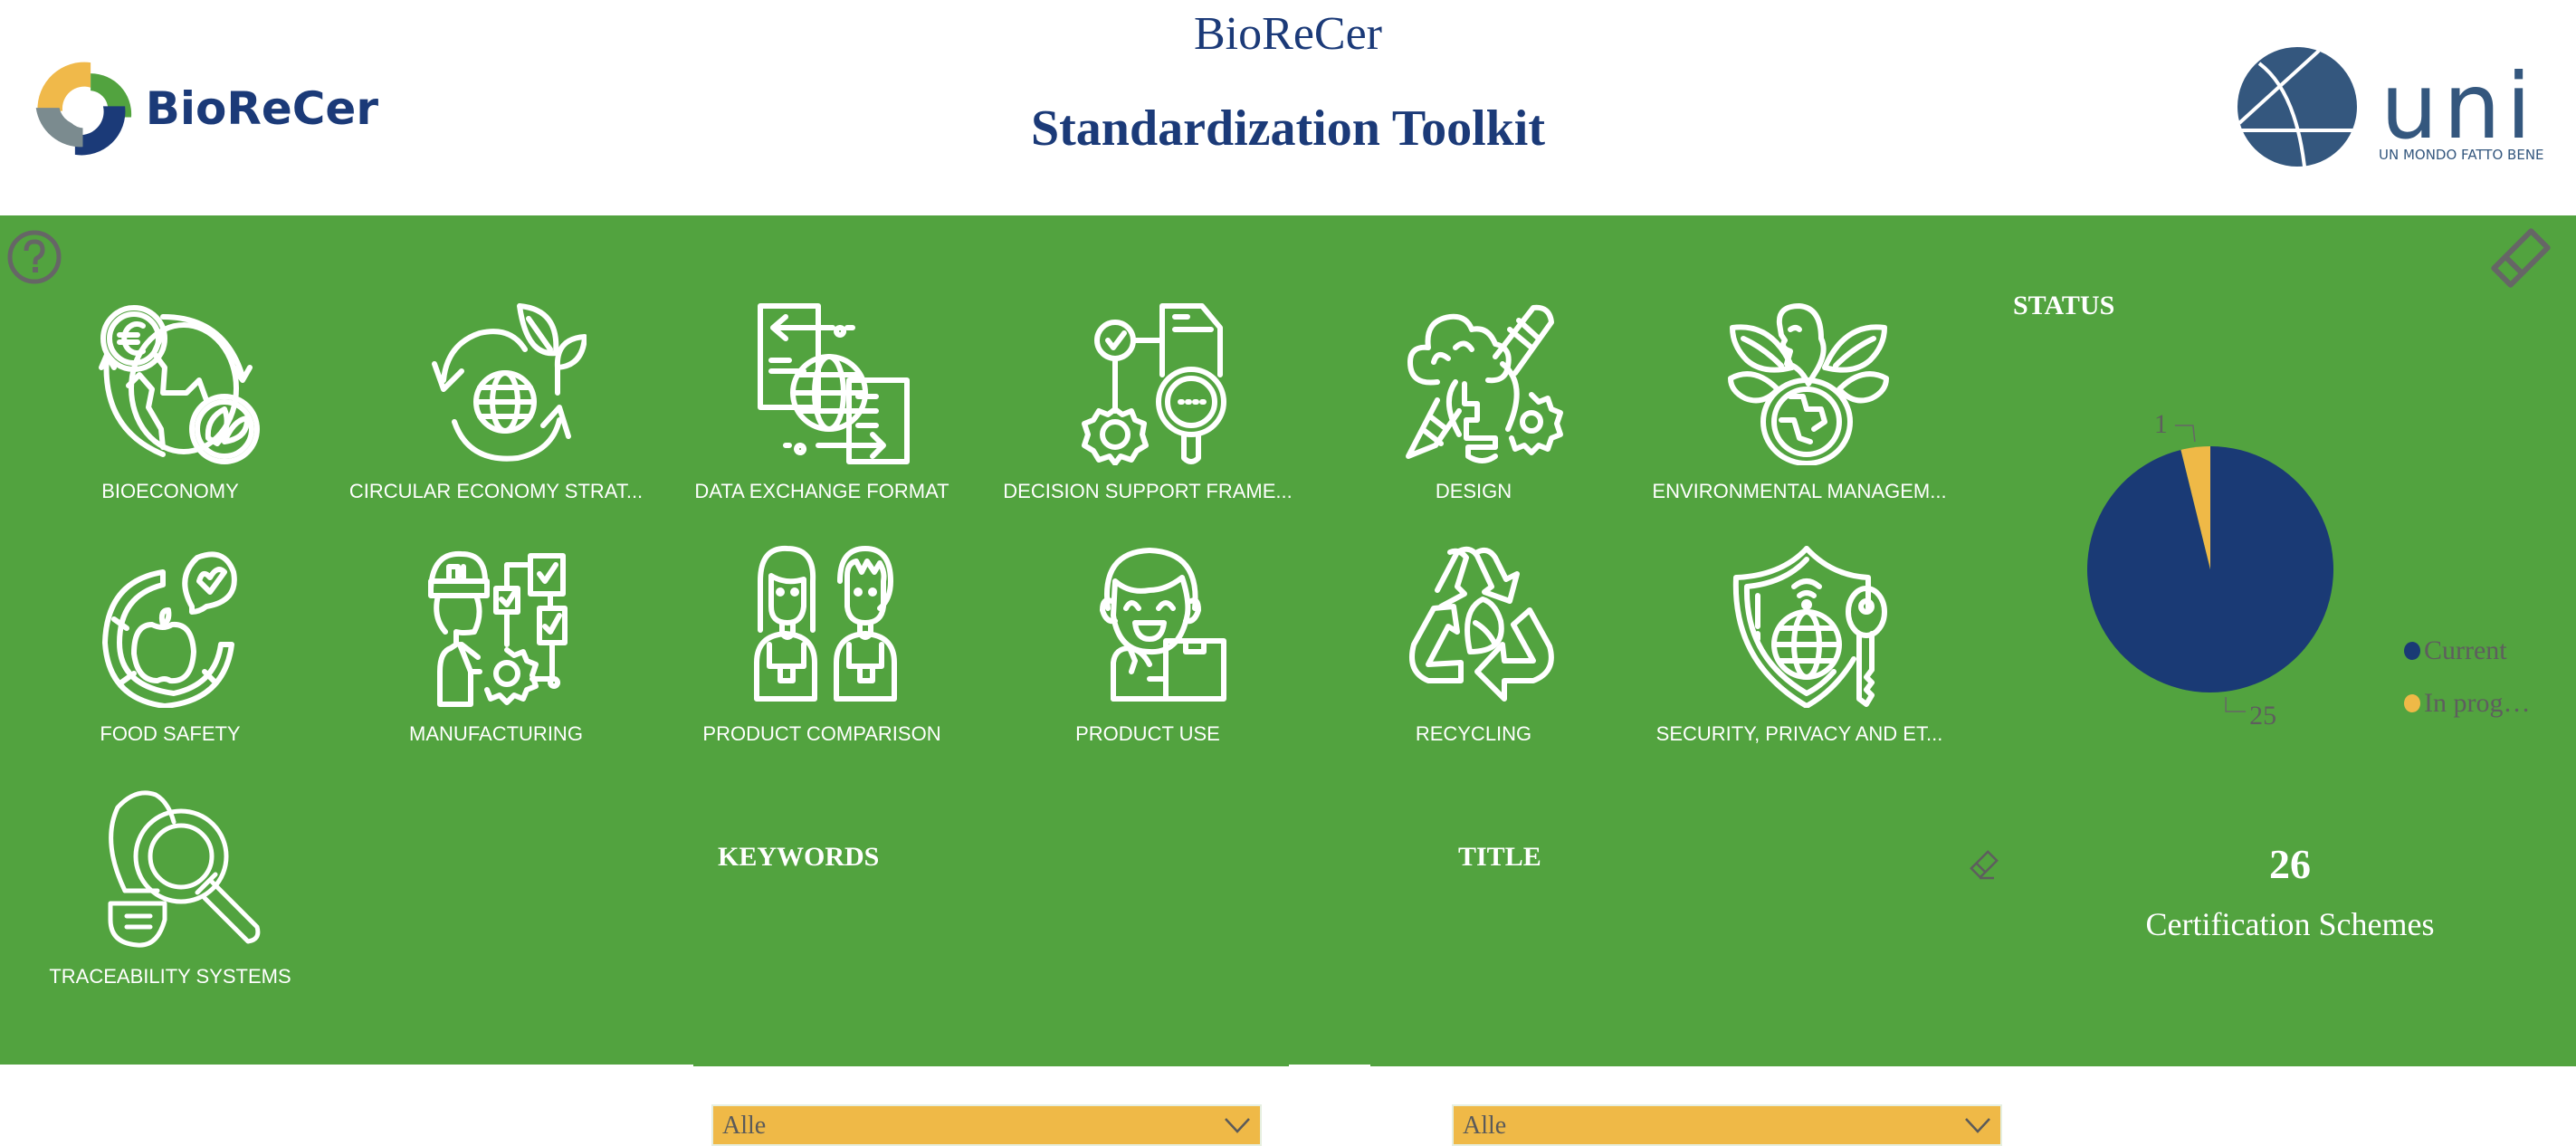 This screenshot has width=2576, height=1146. Describe the element at coordinates (1148, 734) in the screenshot. I see `category-label: PRODUCT USE` at that location.